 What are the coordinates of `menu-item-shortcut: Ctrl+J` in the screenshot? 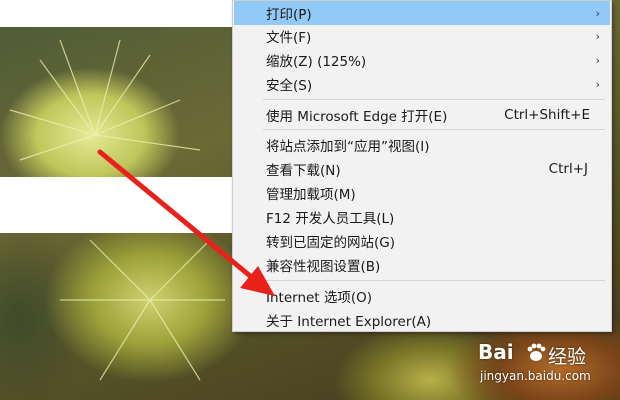 It's located at (568, 169).